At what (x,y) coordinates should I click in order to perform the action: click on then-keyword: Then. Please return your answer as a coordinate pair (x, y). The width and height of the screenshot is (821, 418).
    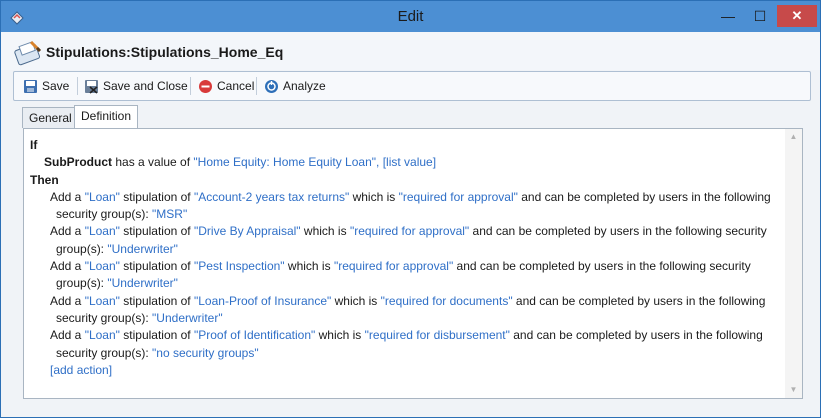
    Looking at the image, I should click on (44, 179).